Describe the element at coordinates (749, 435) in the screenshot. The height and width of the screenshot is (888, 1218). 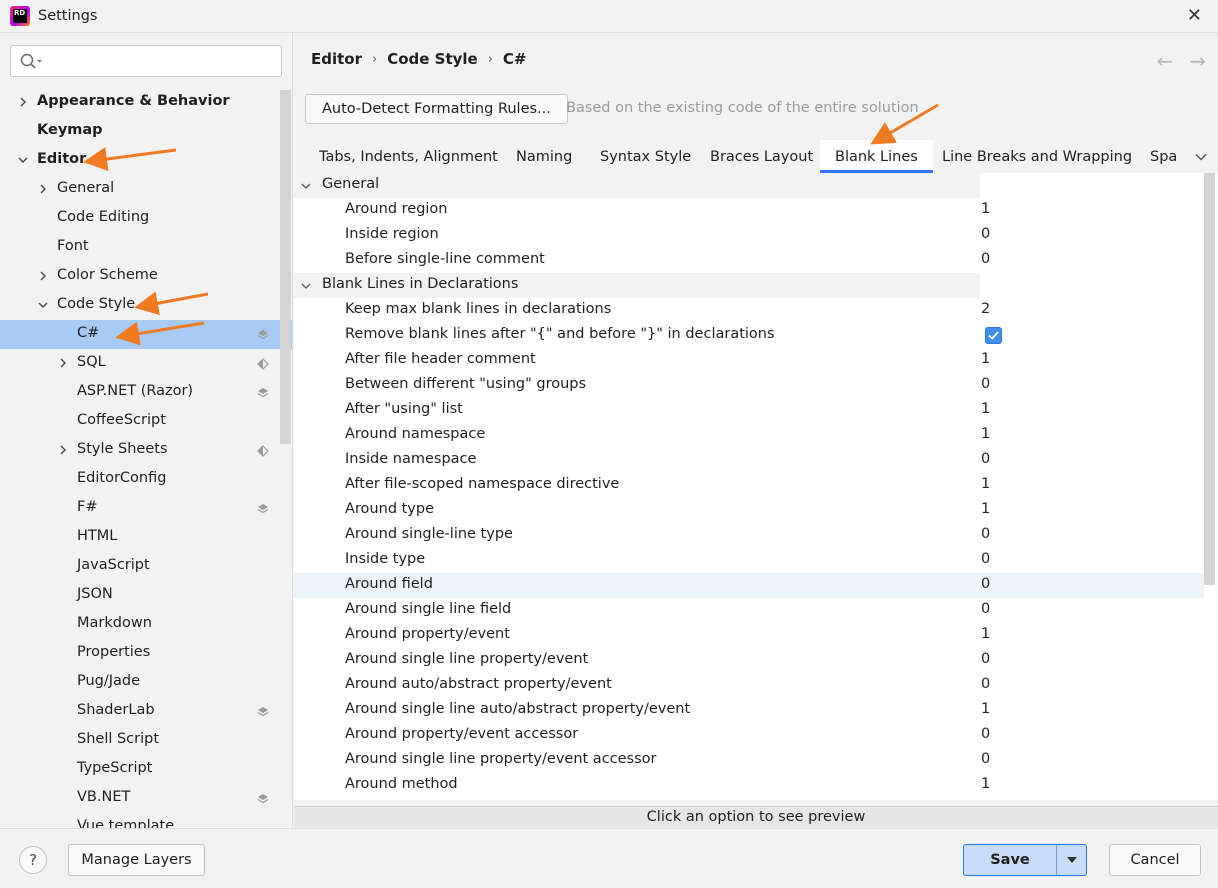
I see `option-row: Around namespace 1` at that location.